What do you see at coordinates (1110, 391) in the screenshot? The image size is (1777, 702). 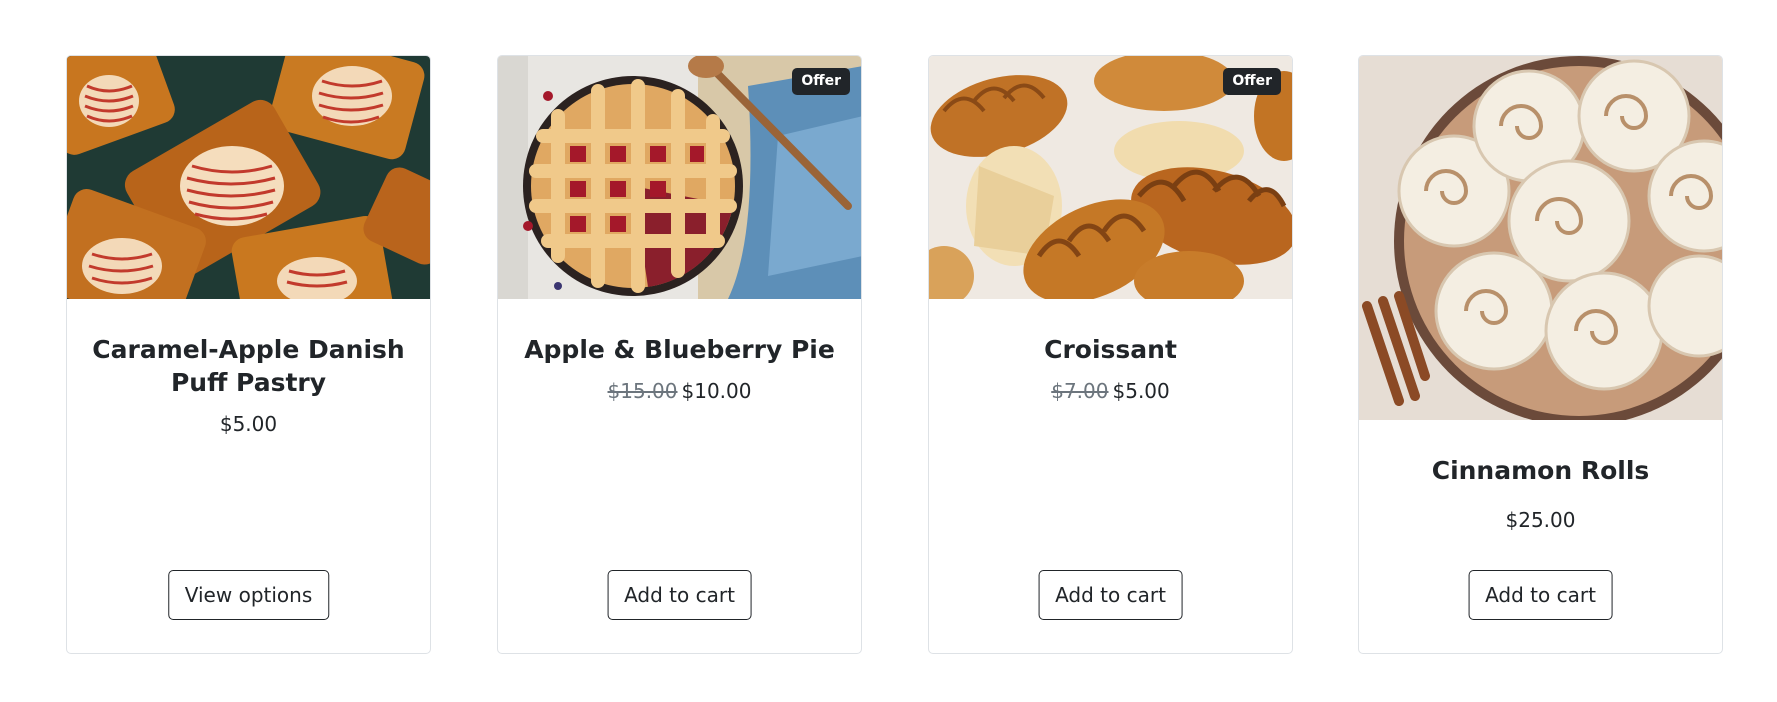 I see `product-price: $7.00 $5.00` at bounding box center [1110, 391].